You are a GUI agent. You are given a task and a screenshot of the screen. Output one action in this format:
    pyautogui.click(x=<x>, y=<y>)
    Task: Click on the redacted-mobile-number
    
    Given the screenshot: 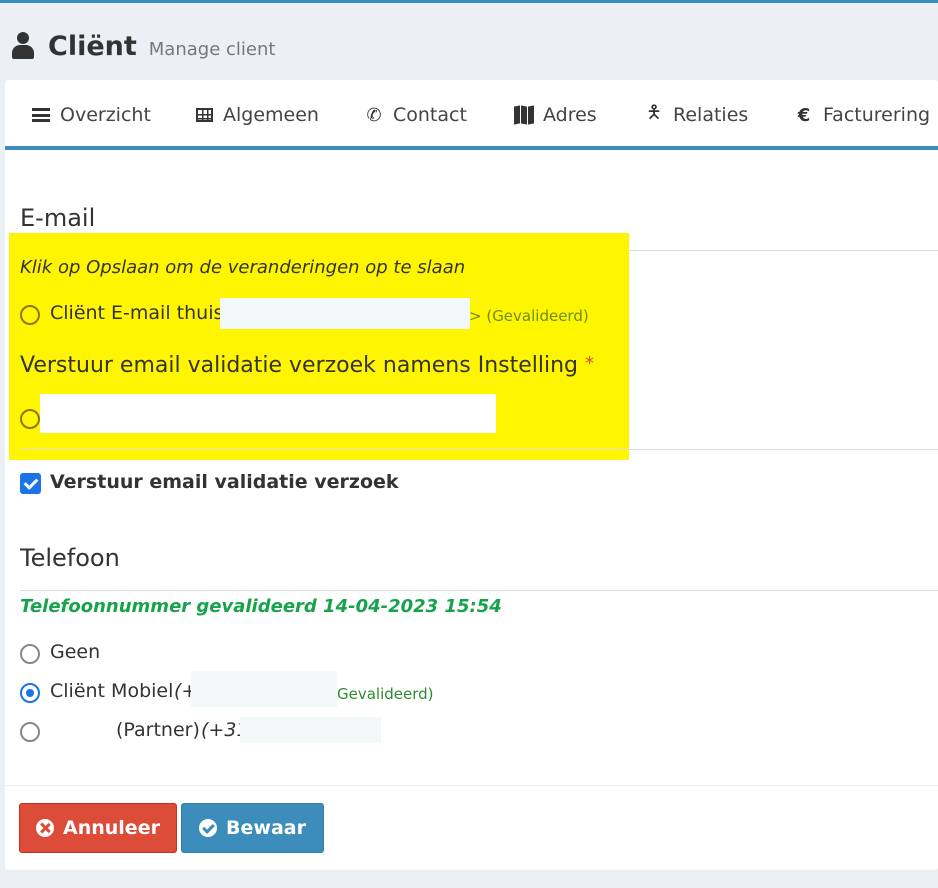 What is the action you would take?
    pyautogui.click(x=264, y=689)
    